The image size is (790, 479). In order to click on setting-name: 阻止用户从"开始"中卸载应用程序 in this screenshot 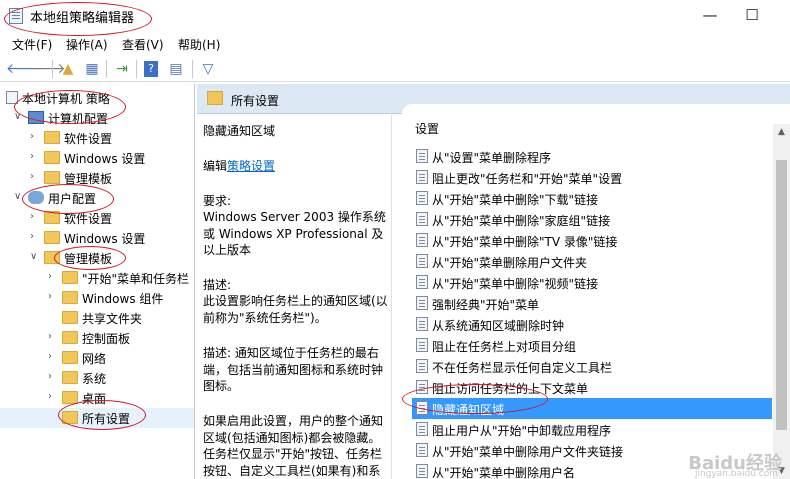, I will do `click(522, 431)`.